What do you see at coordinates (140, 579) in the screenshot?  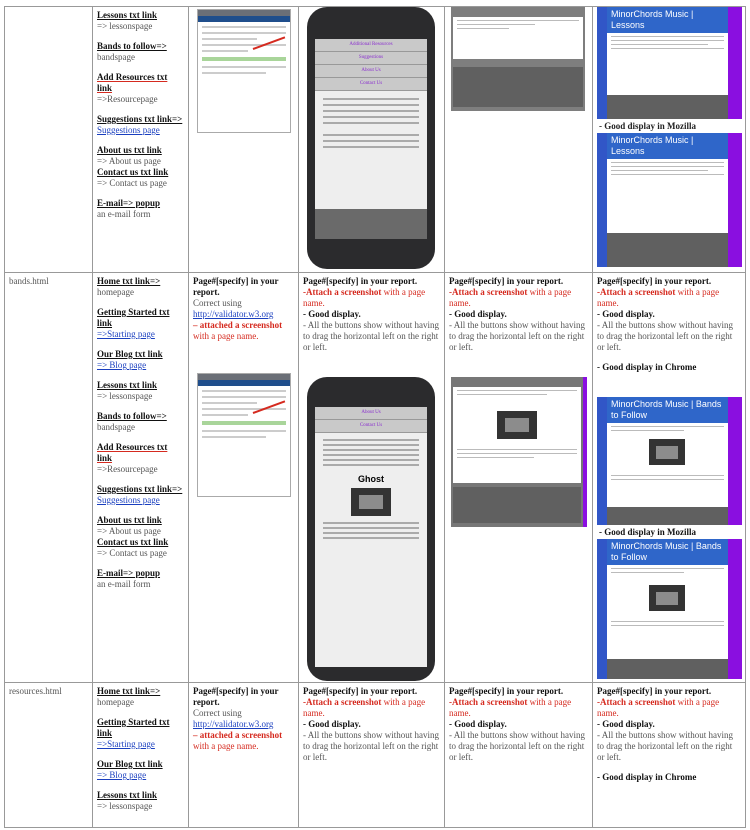 I see `nav-link-entry: E-mail=> popup an e-mail form` at bounding box center [140, 579].